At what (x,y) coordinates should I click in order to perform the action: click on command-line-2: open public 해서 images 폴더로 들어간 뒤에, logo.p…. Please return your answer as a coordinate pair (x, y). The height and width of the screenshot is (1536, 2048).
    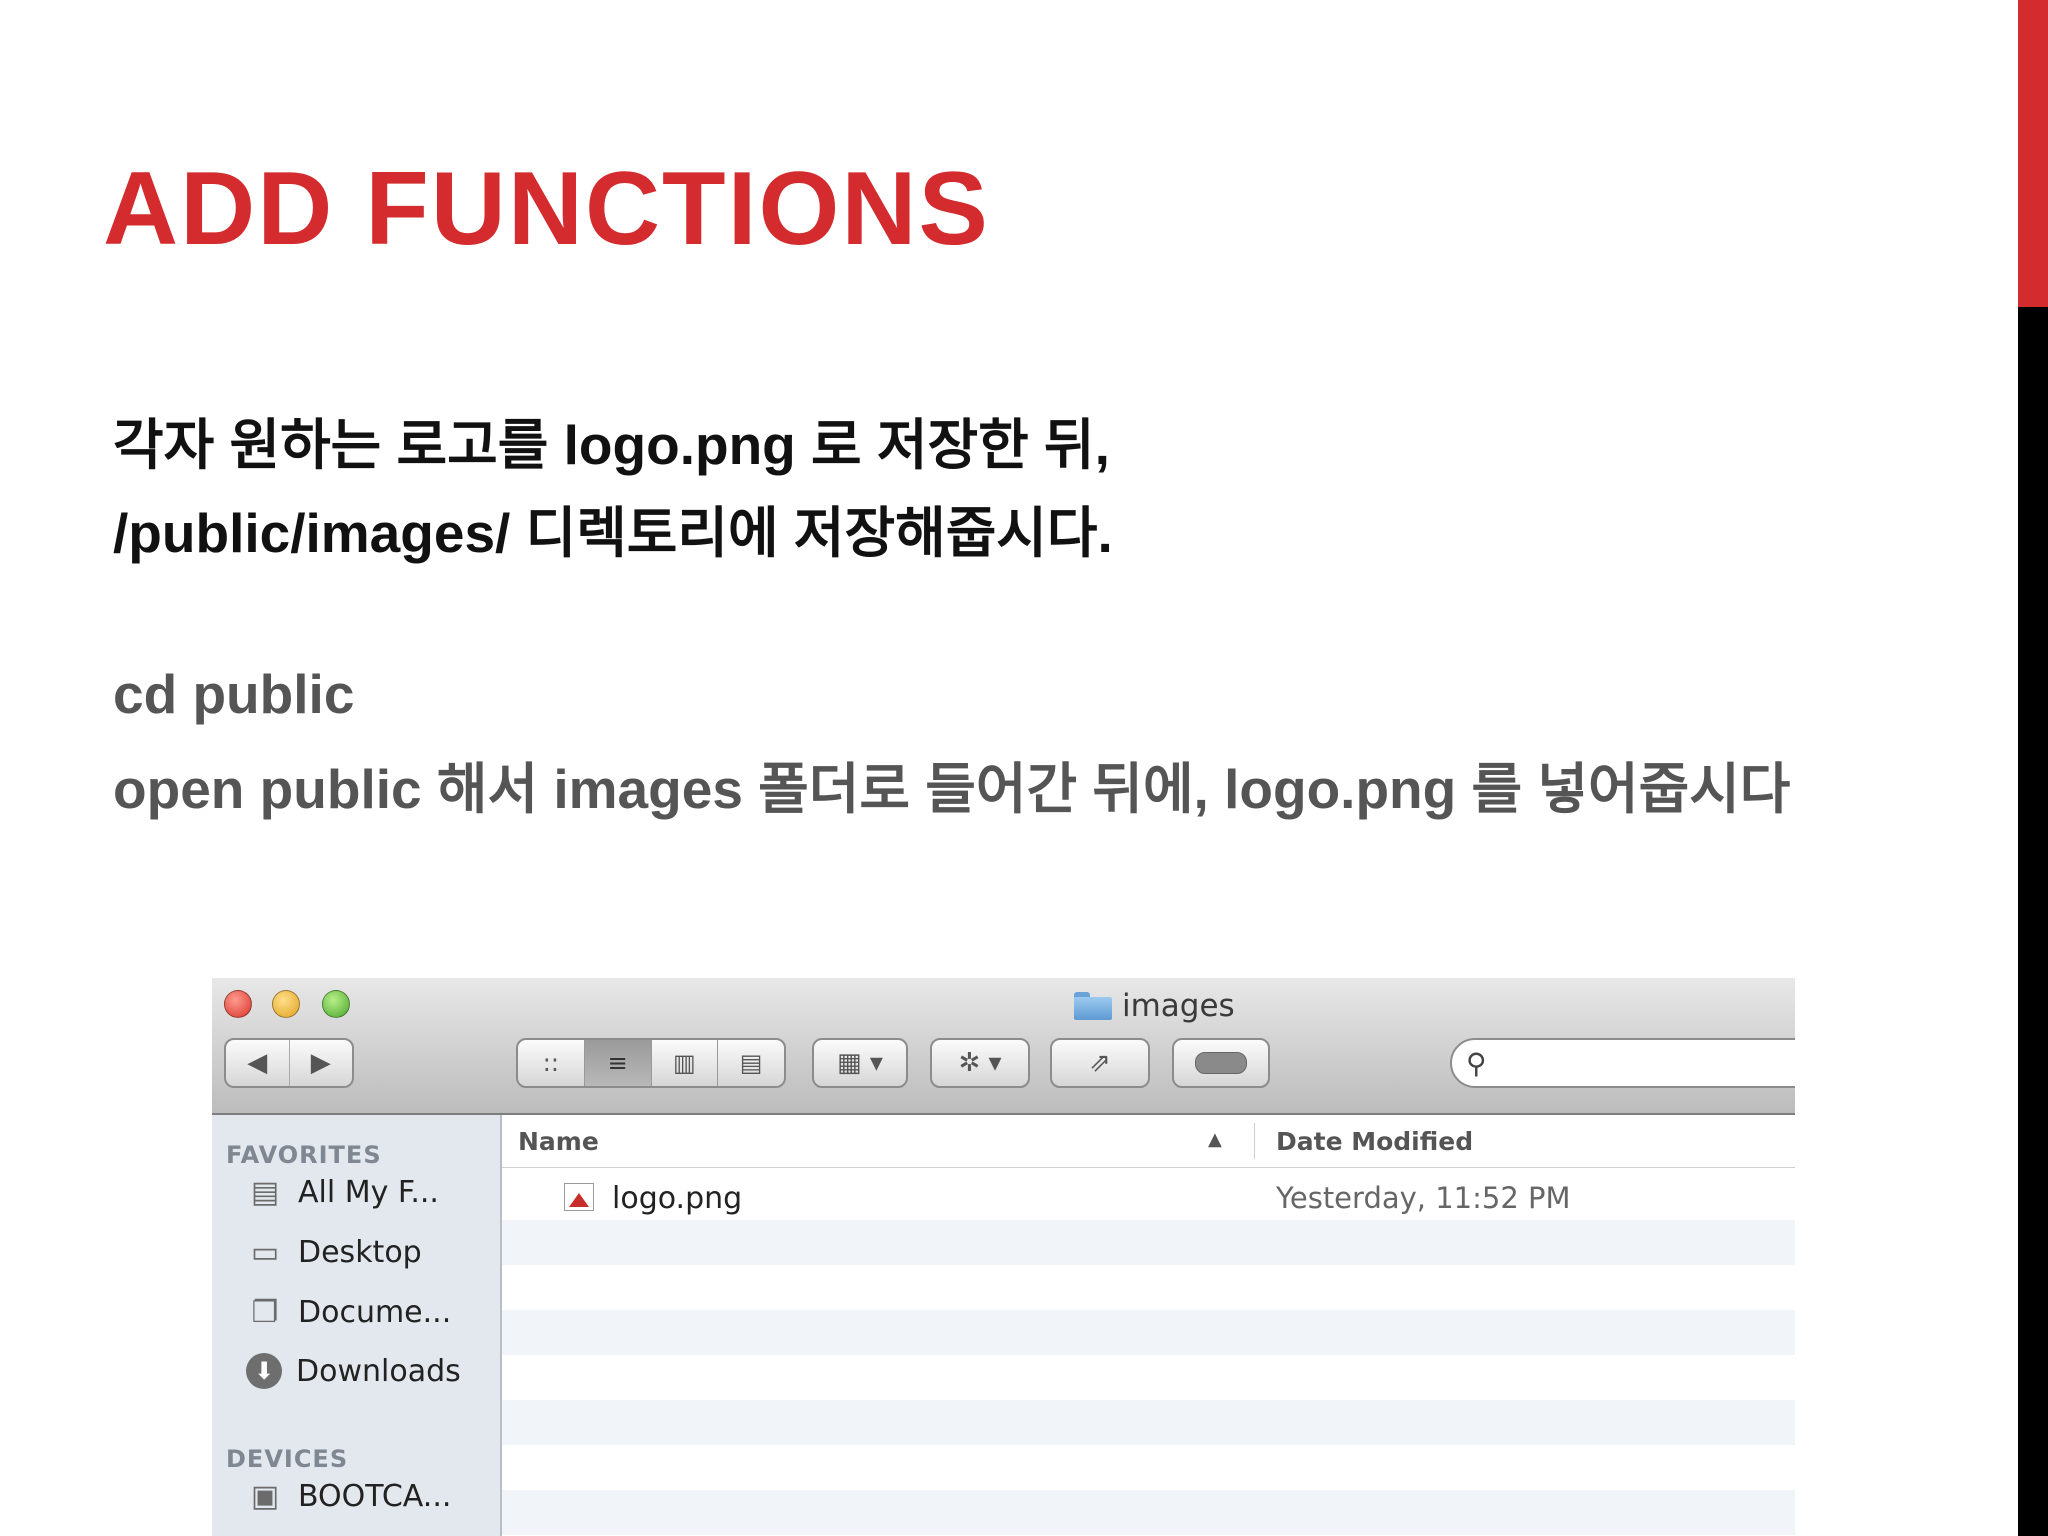
    Looking at the image, I should click on (952, 789).